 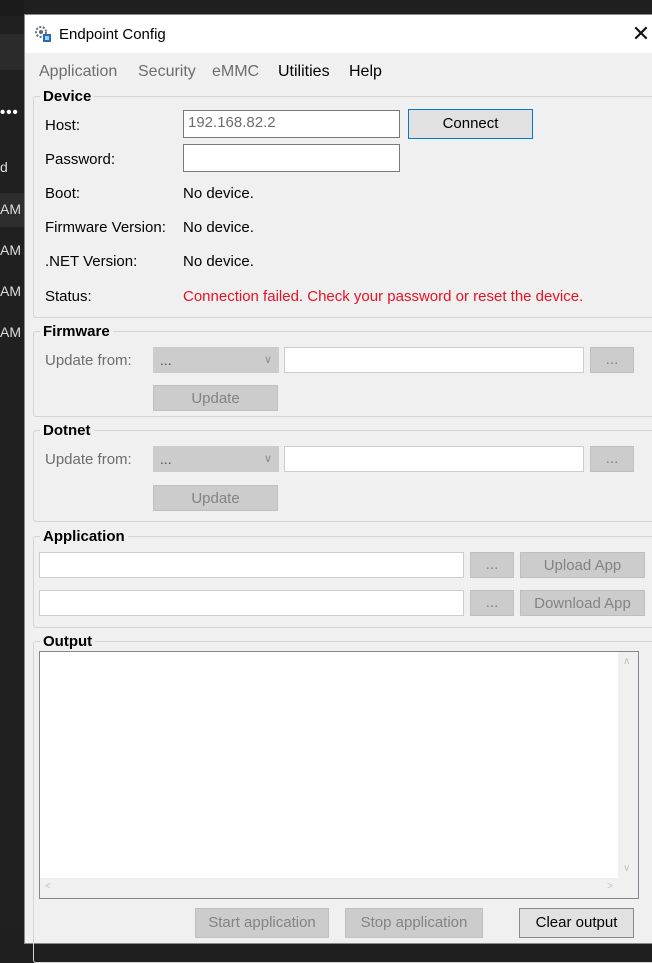 What do you see at coordinates (112, 34) in the screenshot?
I see `window-title: Endpoint Config` at bounding box center [112, 34].